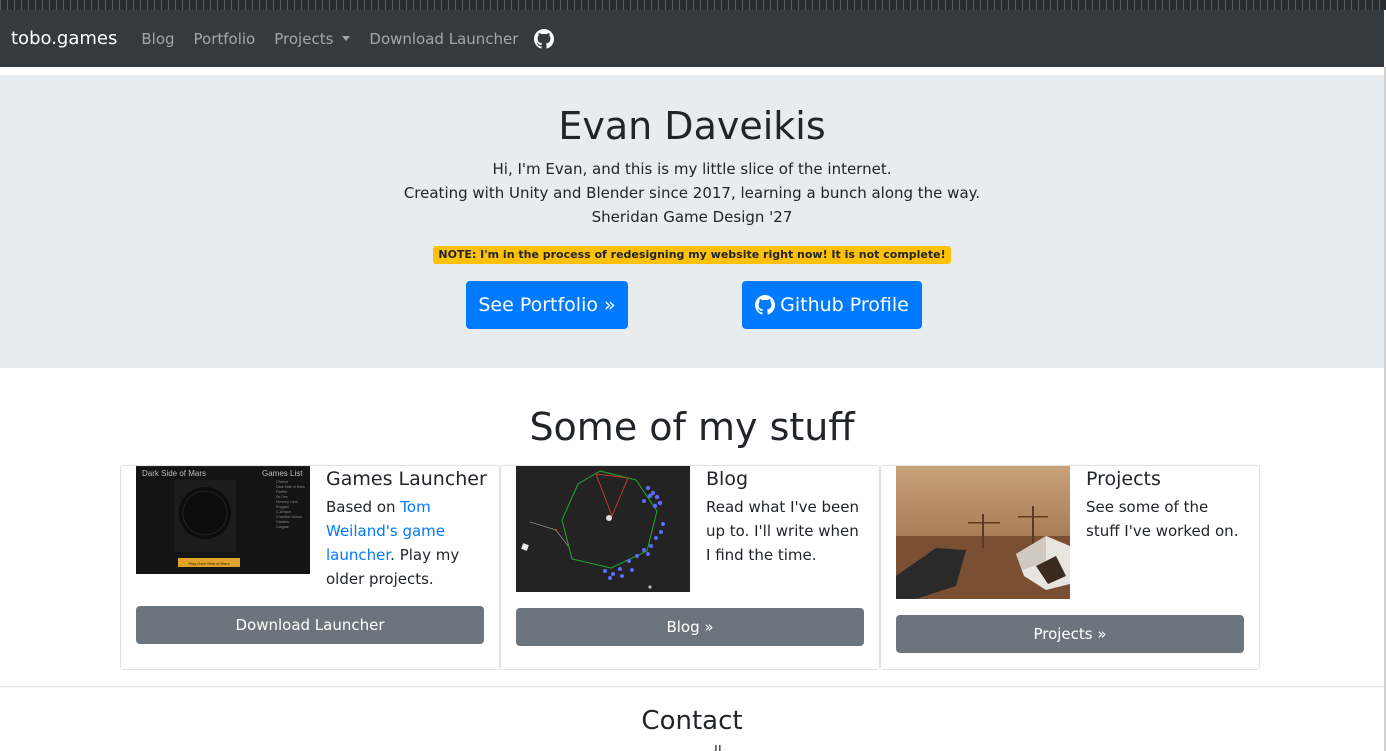  What do you see at coordinates (157, 39) in the screenshot?
I see `nav-blog: Blog` at bounding box center [157, 39].